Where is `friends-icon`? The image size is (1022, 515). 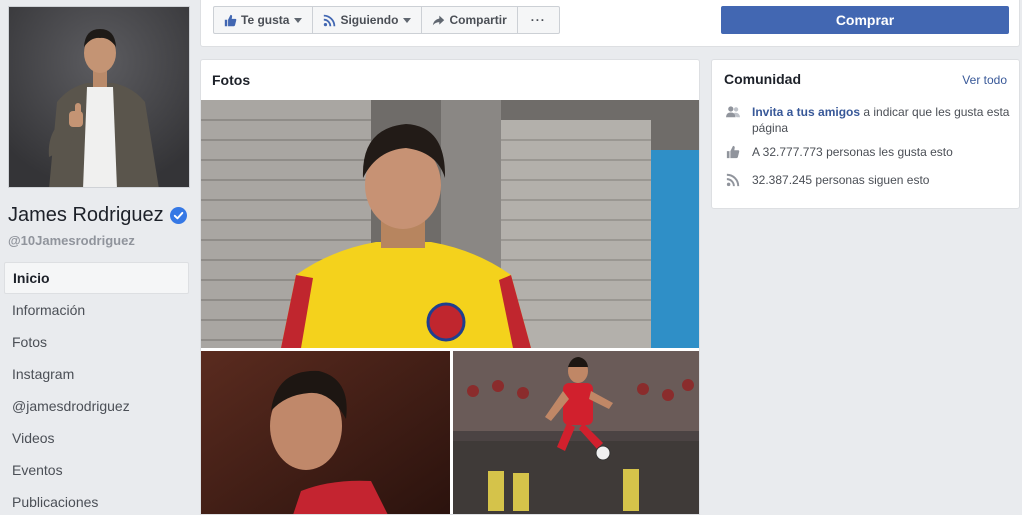
friends-icon is located at coordinates (733, 112).